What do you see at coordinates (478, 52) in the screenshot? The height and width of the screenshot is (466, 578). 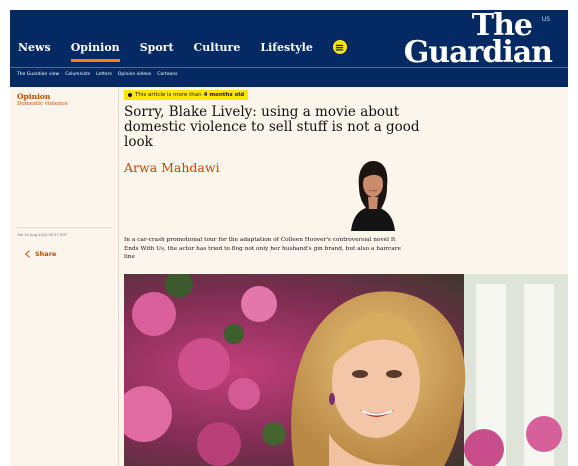 I see `logo-line2: Guardian` at bounding box center [478, 52].